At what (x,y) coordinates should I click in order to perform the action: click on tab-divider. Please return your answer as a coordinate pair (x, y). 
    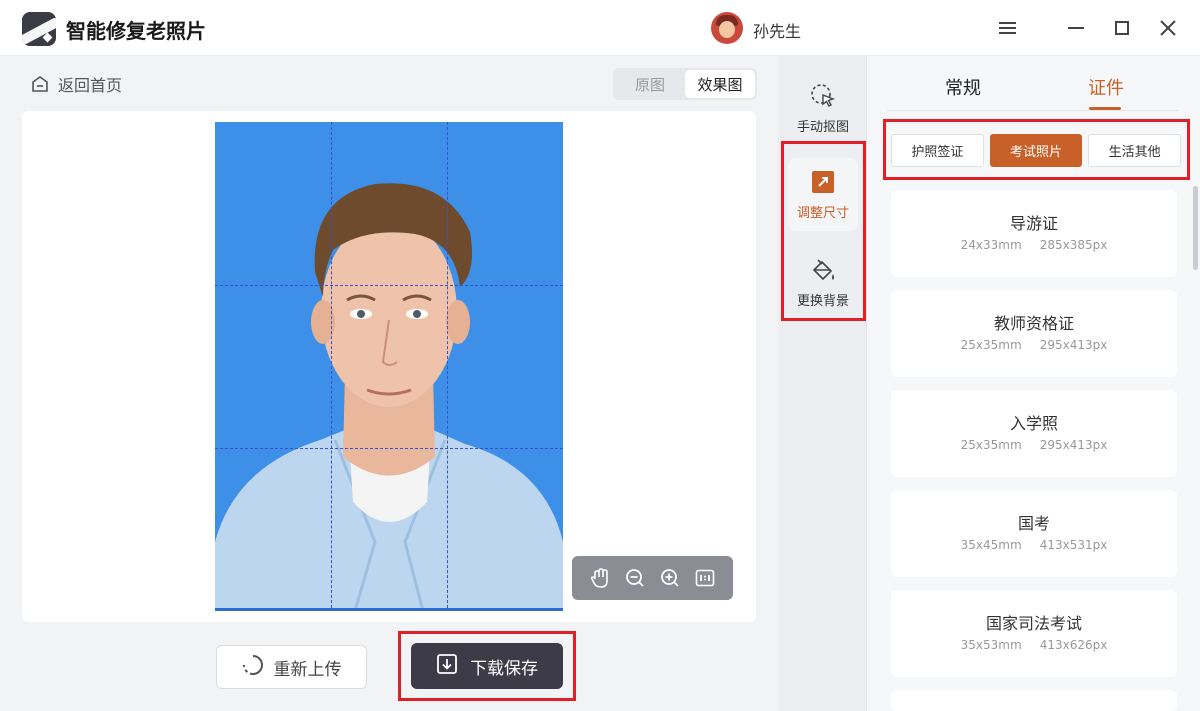
    Looking at the image, I should click on (1033, 110).